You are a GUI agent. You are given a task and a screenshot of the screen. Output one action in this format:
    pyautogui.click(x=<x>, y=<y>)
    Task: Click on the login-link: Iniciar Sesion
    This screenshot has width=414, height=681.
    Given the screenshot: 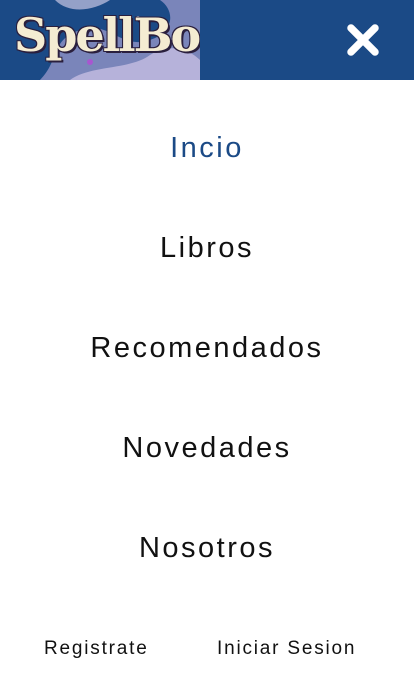 What is the action you would take?
    pyautogui.click(x=286, y=649)
    